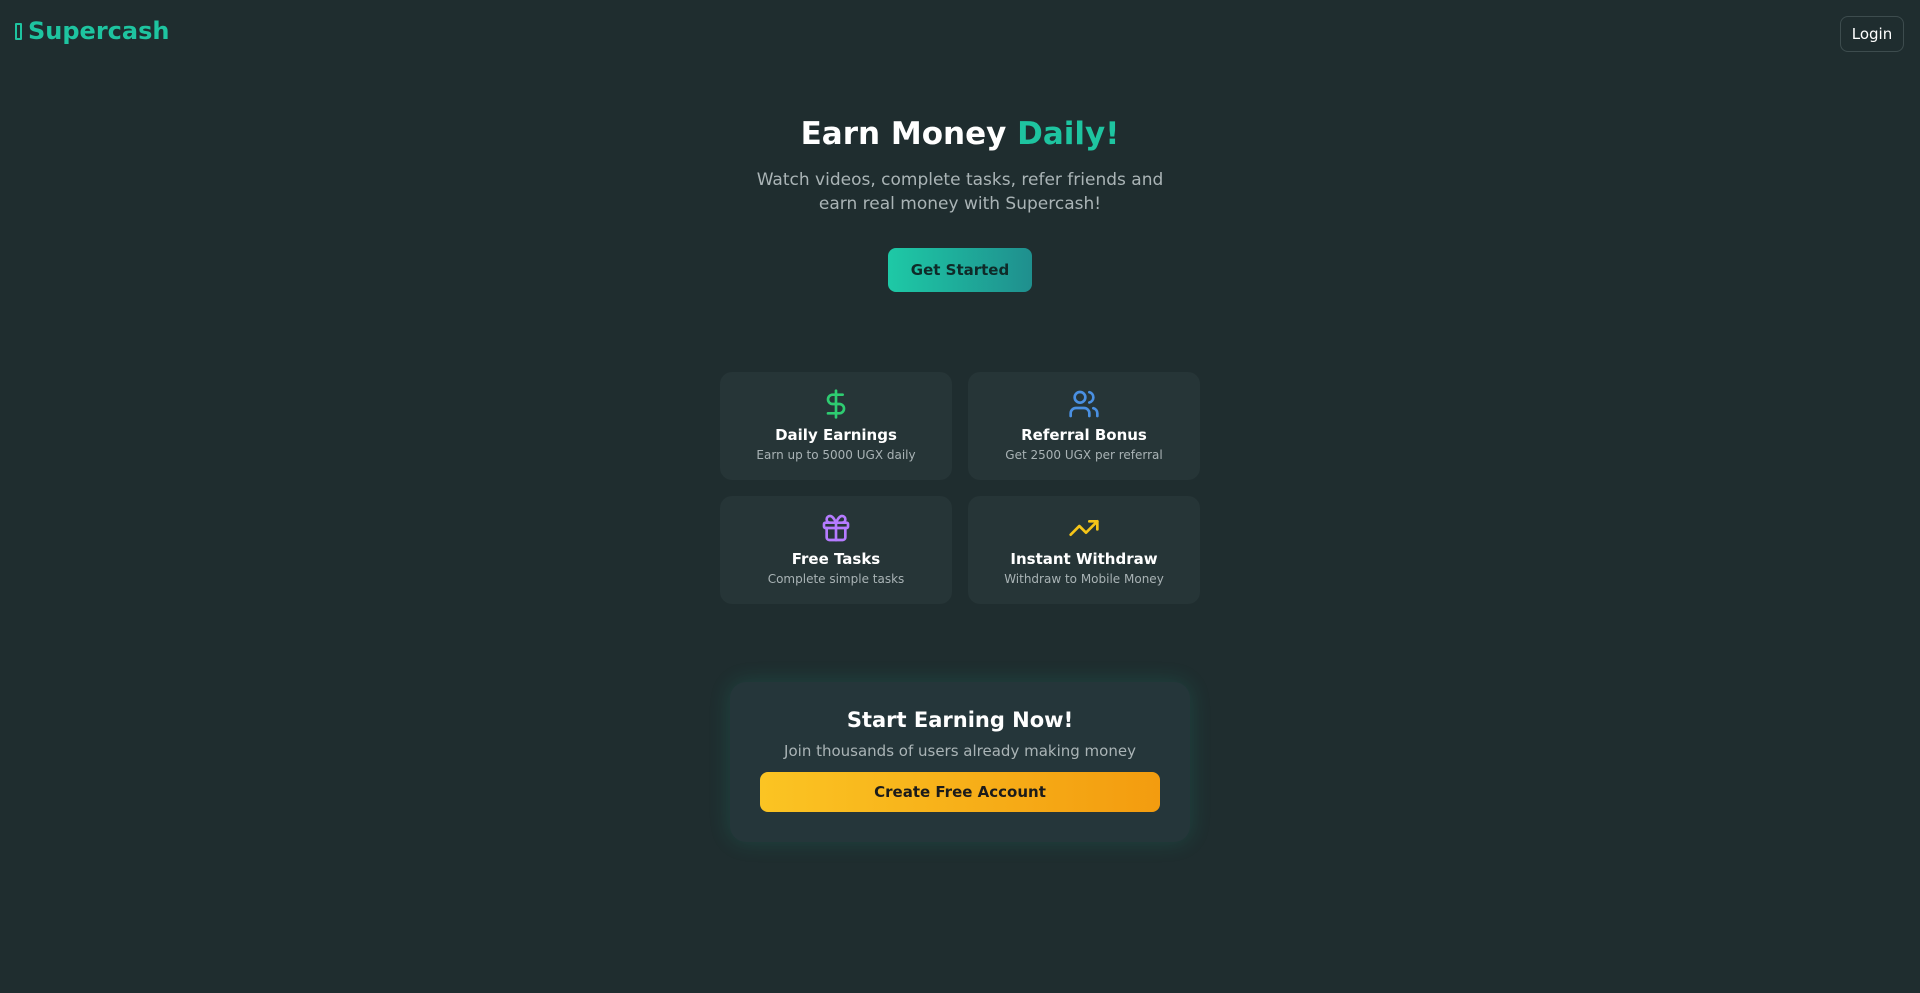 The width and height of the screenshot is (1920, 993). Describe the element at coordinates (960, 792) in the screenshot. I see `create-account-button: Create Free Account` at that location.